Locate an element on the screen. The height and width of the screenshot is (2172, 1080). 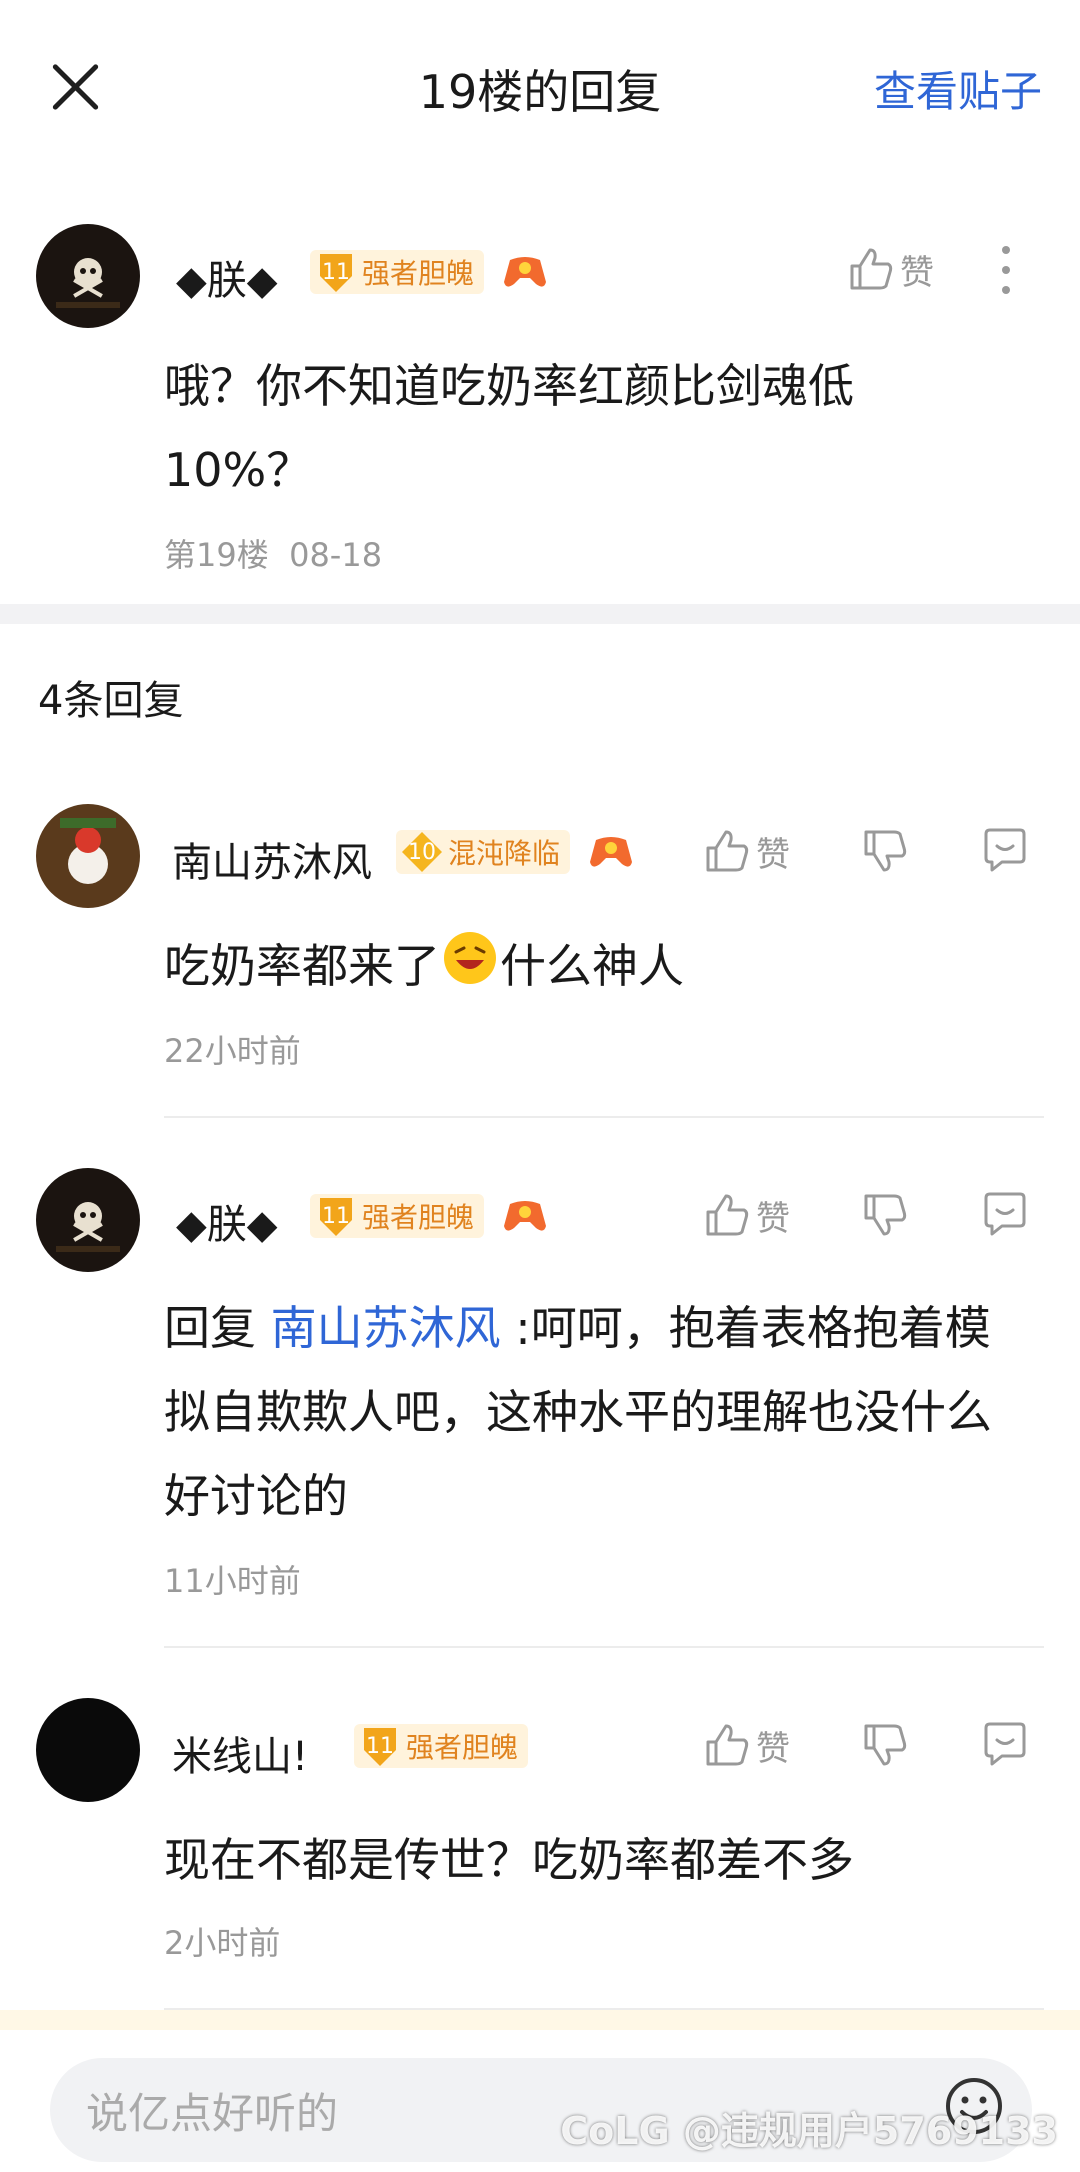
level-badge: 10 混沌降临 is located at coordinates (483, 852).